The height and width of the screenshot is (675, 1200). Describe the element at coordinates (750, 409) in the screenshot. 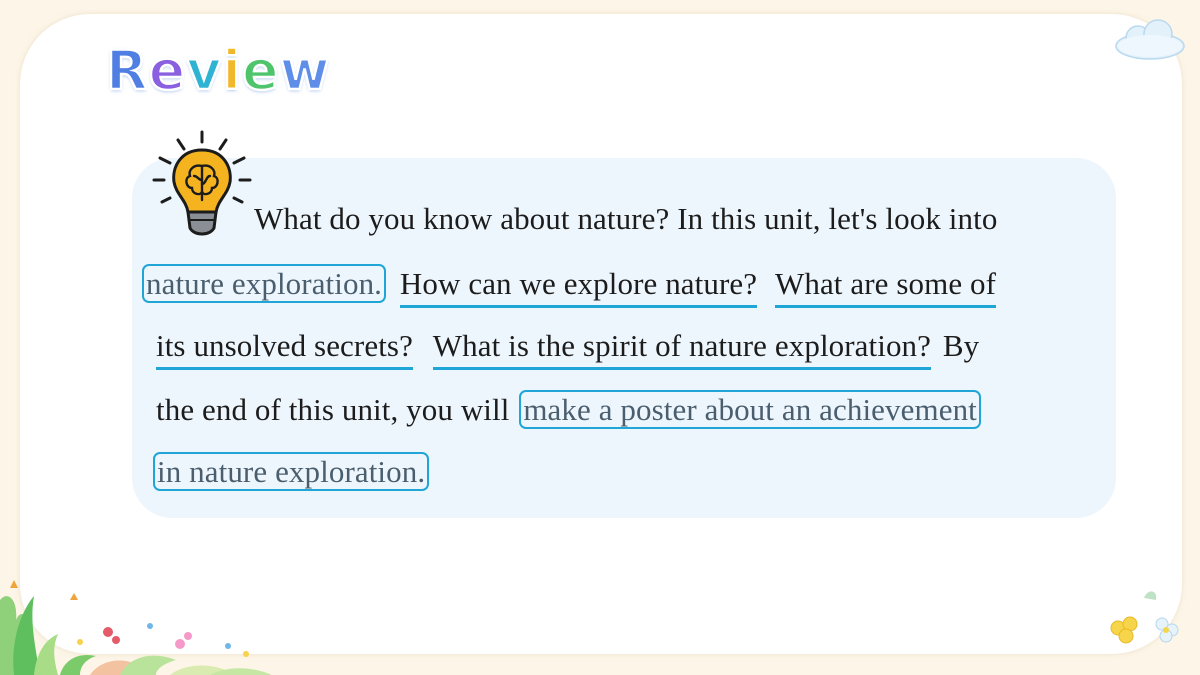

I see `highlight-box: make a poster about an achievement` at that location.